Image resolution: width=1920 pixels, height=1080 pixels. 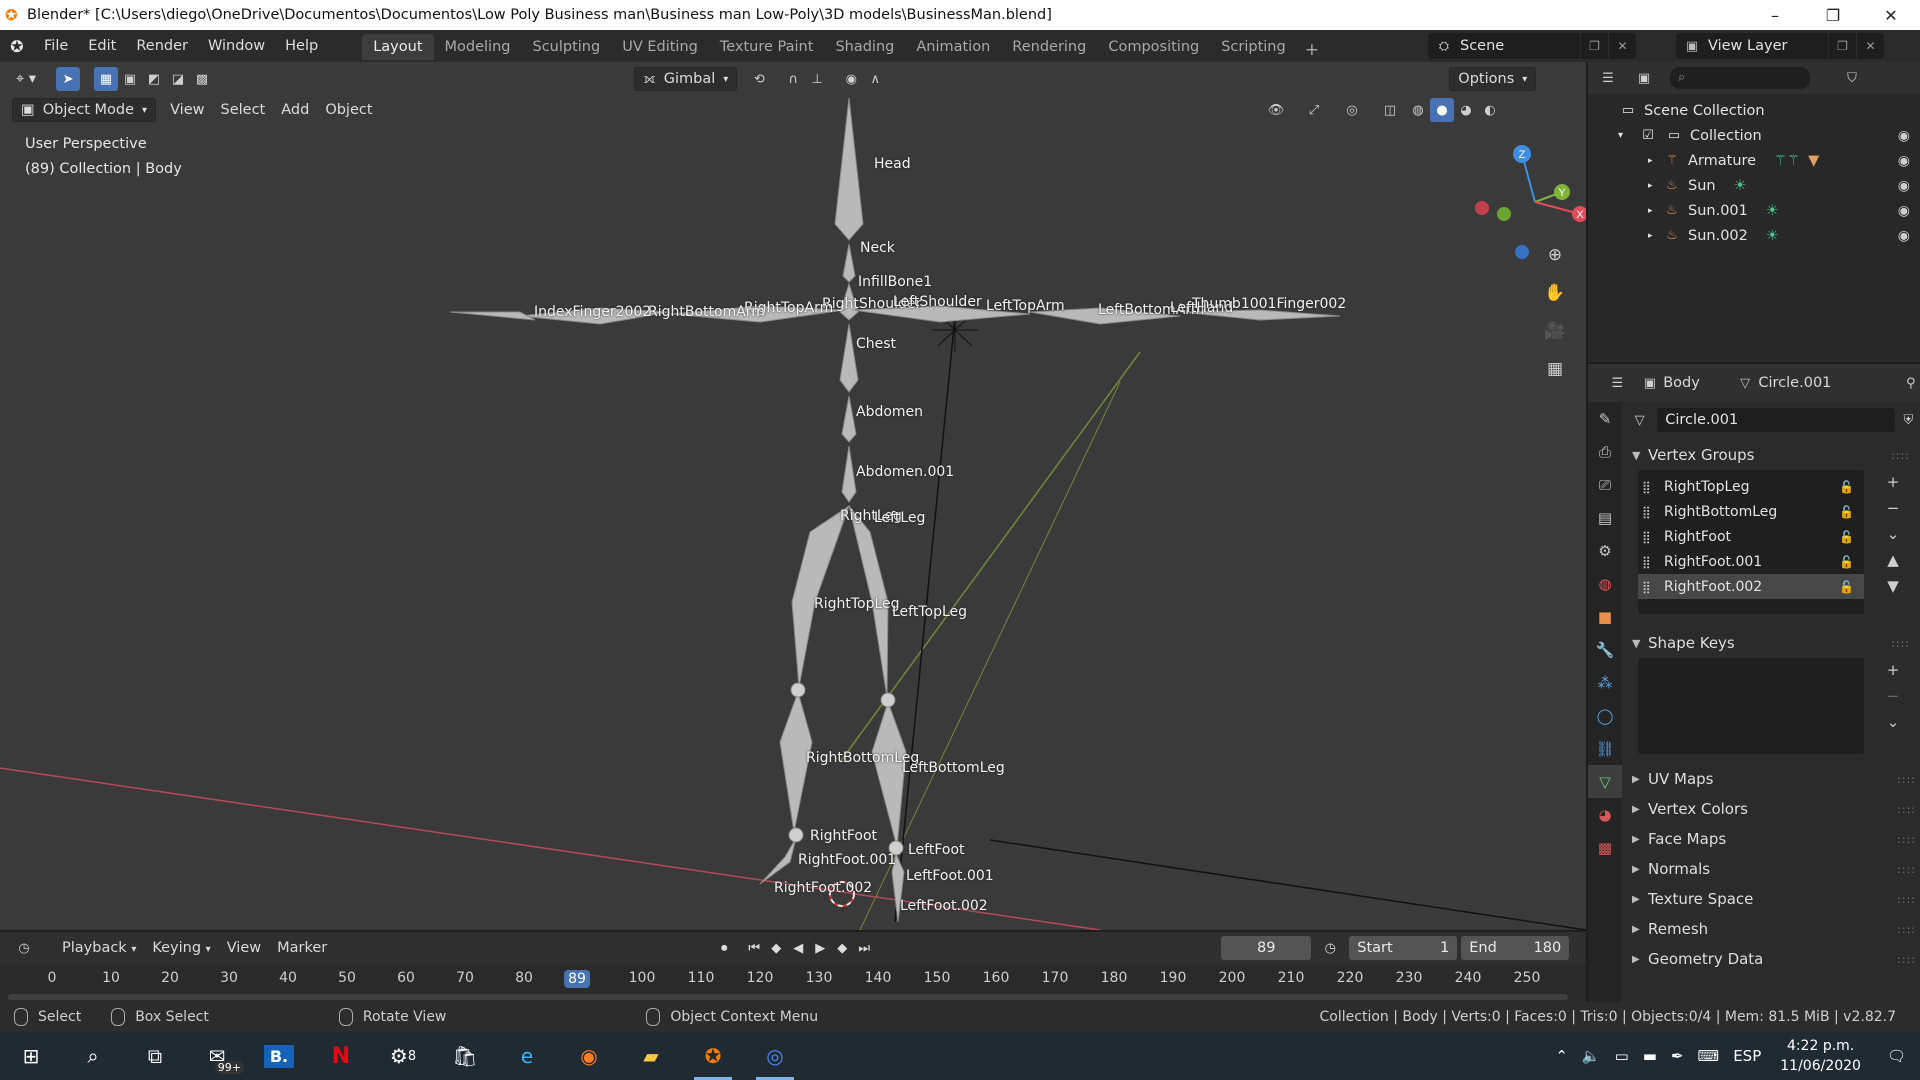 What do you see at coordinates (1774, 839) in the screenshot?
I see `face-maps-panel-header: ▶ Face Maps ::::` at bounding box center [1774, 839].